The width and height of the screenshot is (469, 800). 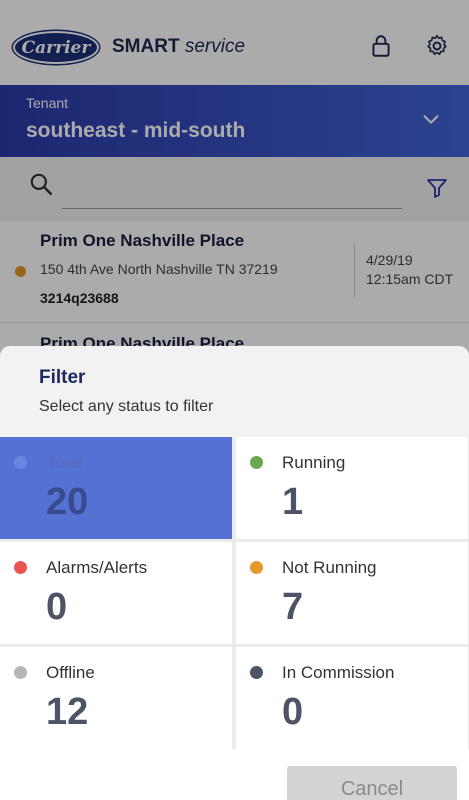 I want to click on status-count: 7, so click(x=293, y=607).